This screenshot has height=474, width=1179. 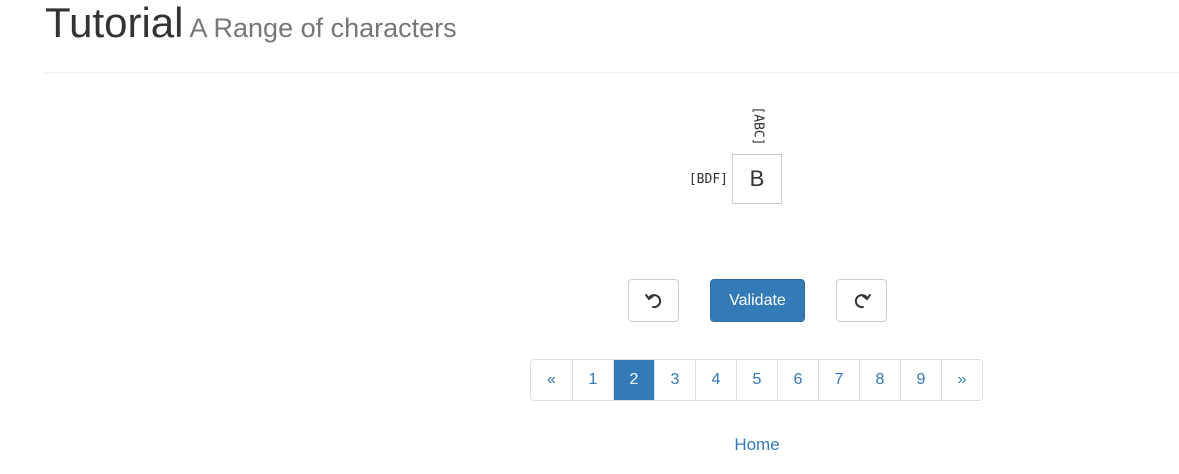 What do you see at coordinates (715, 380) in the screenshot?
I see `pagination-page-4: 4` at bounding box center [715, 380].